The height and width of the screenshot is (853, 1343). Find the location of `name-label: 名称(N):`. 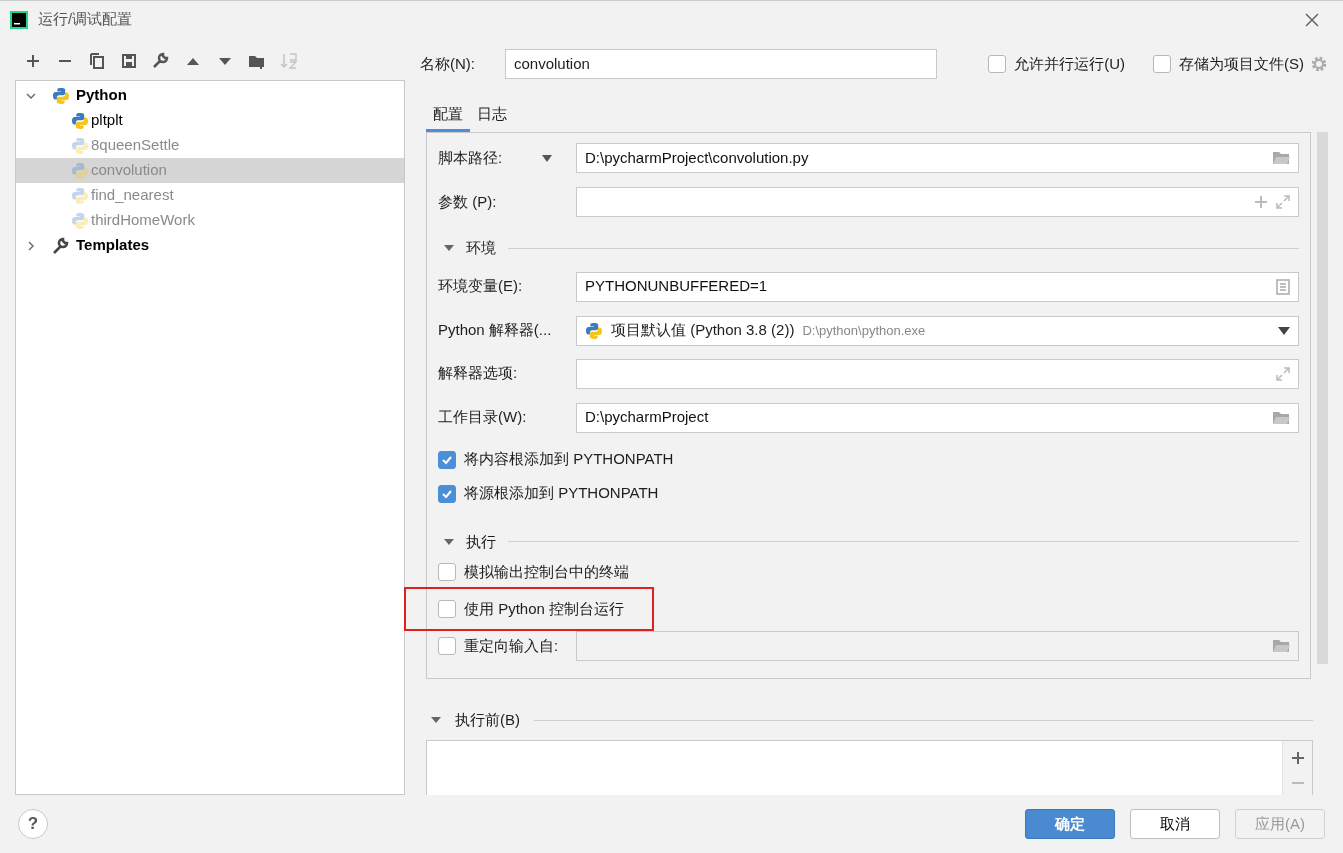

name-label: 名称(N): is located at coordinates (448, 63).